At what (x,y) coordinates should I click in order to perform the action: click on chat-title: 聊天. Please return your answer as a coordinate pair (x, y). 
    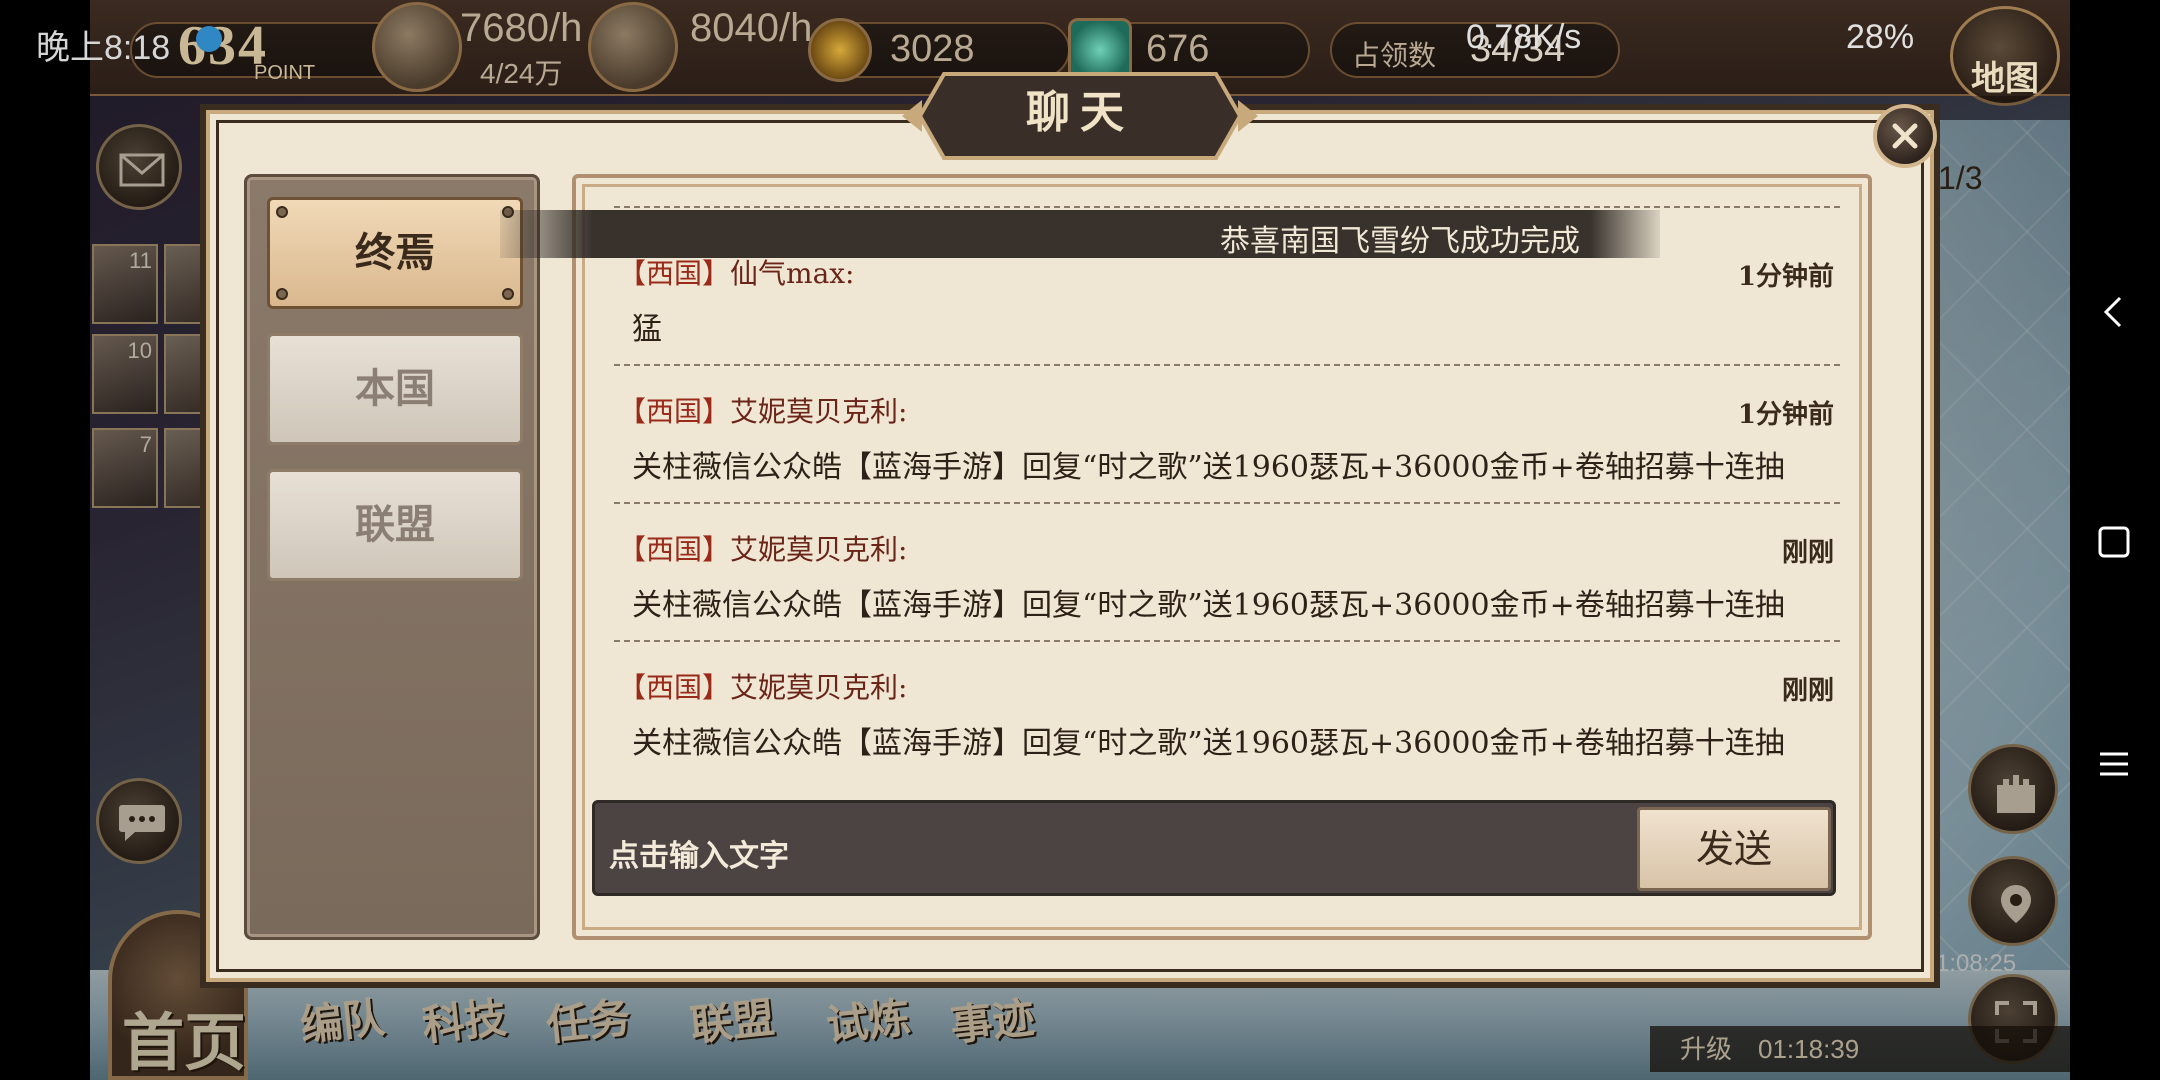
    Looking at the image, I should click on (1080, 112).